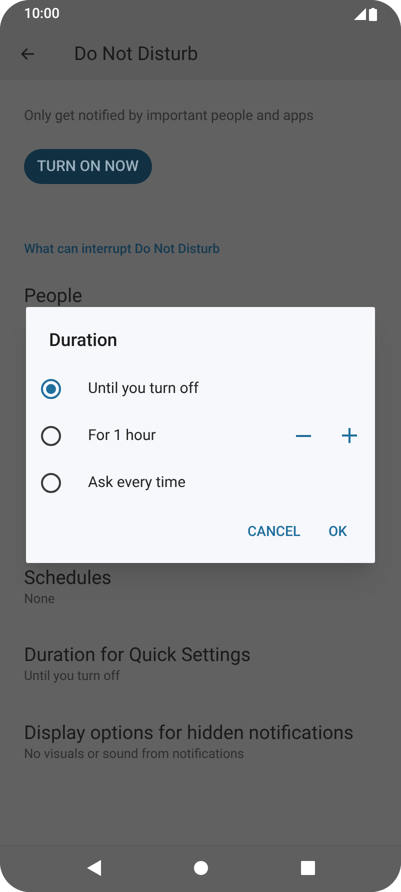 This screenshot has height=892, width=401. I want to click on home-icon, so click(201, 868).